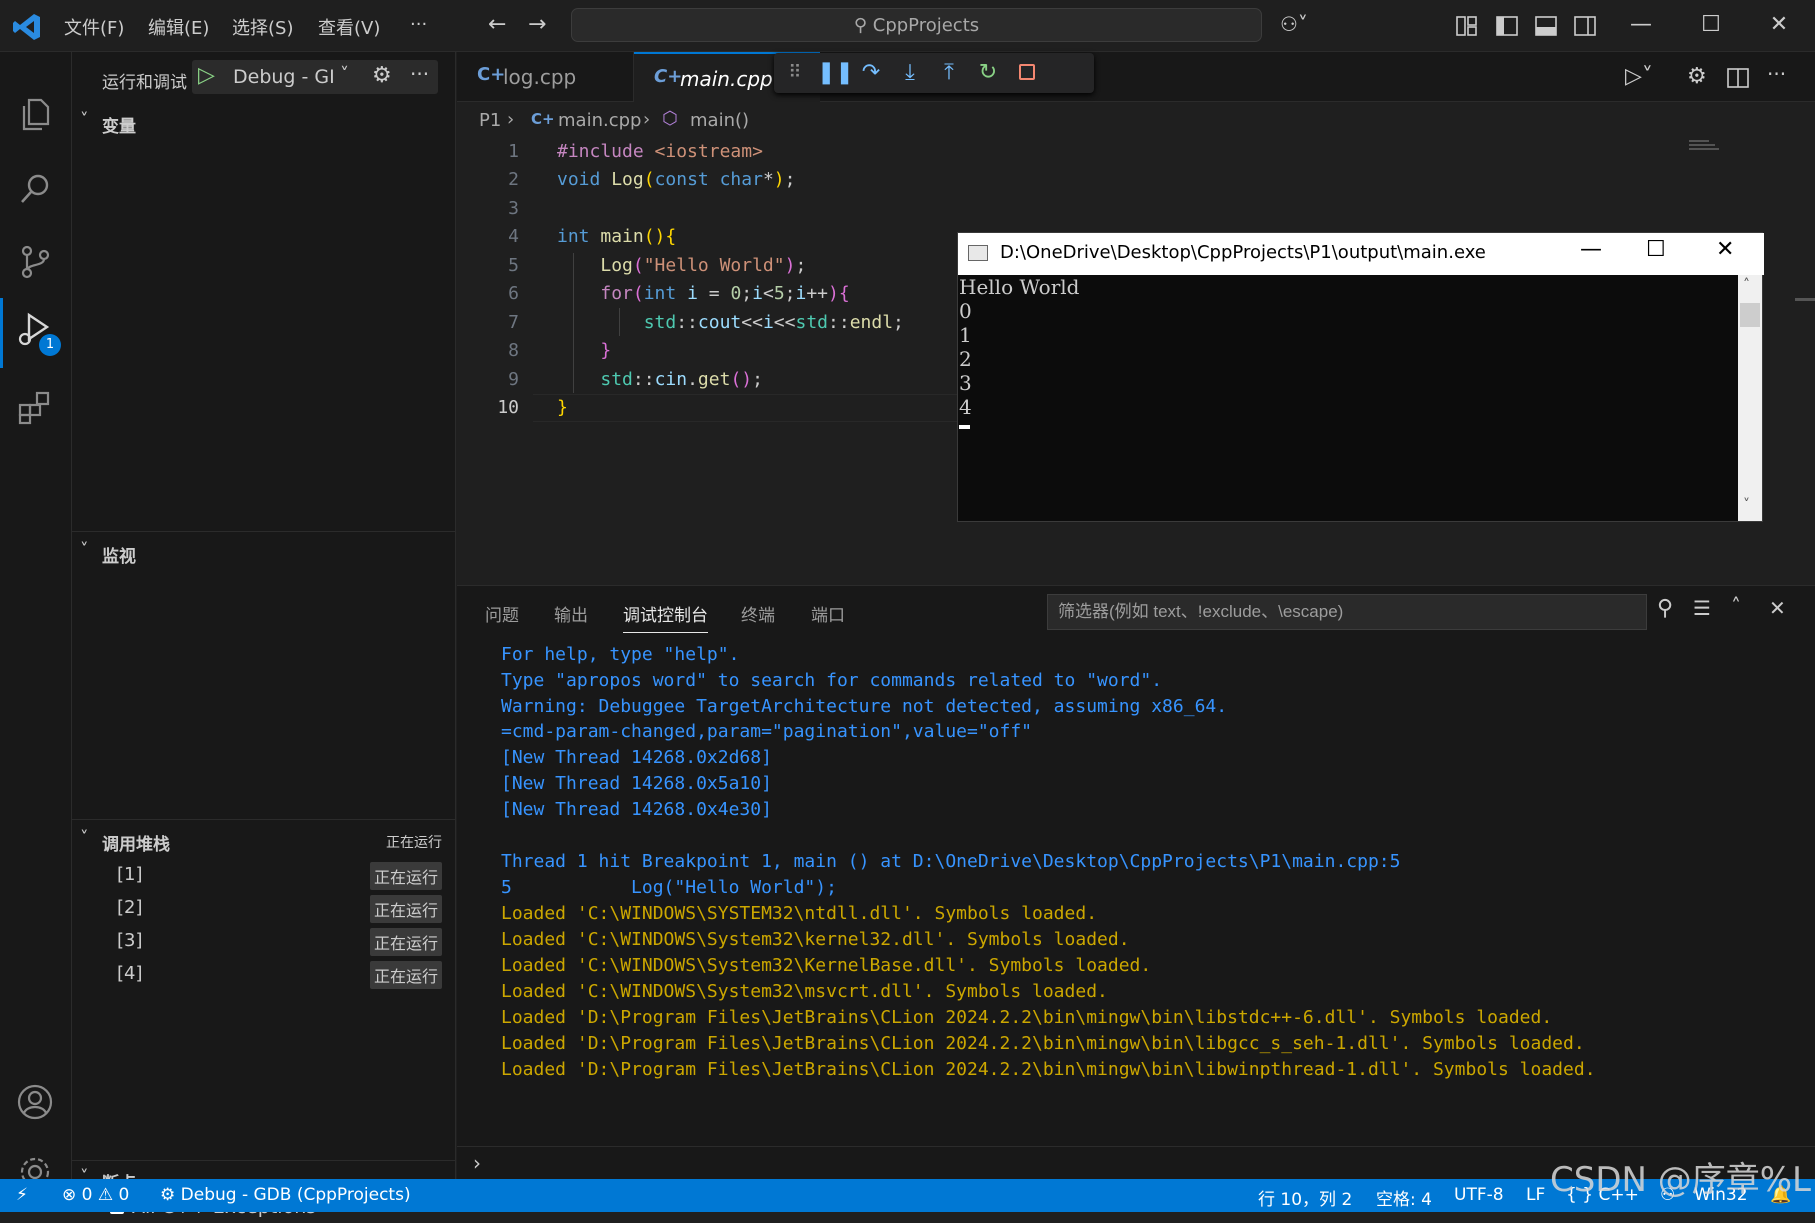 The image size is (1815, 1223). Describe the element at coordinates (1294, 24) in the screenshot. I see `copilot-icon: ⚇˅` at that location.